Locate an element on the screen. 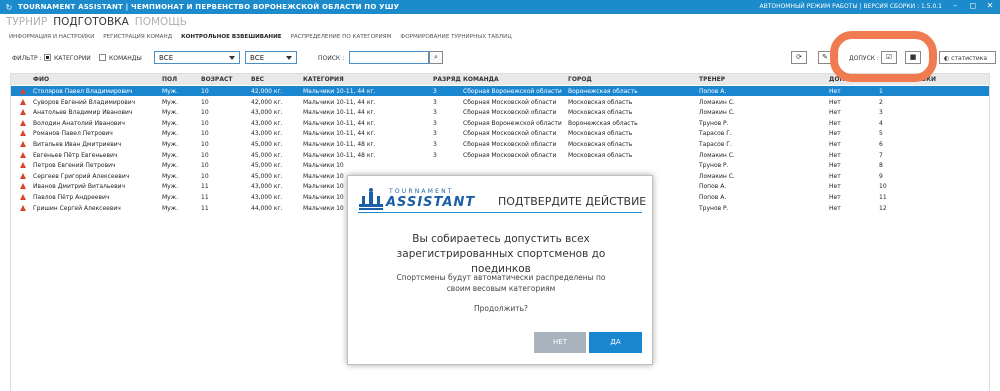  close-button: ✕ is located at coordinates (990, 5).